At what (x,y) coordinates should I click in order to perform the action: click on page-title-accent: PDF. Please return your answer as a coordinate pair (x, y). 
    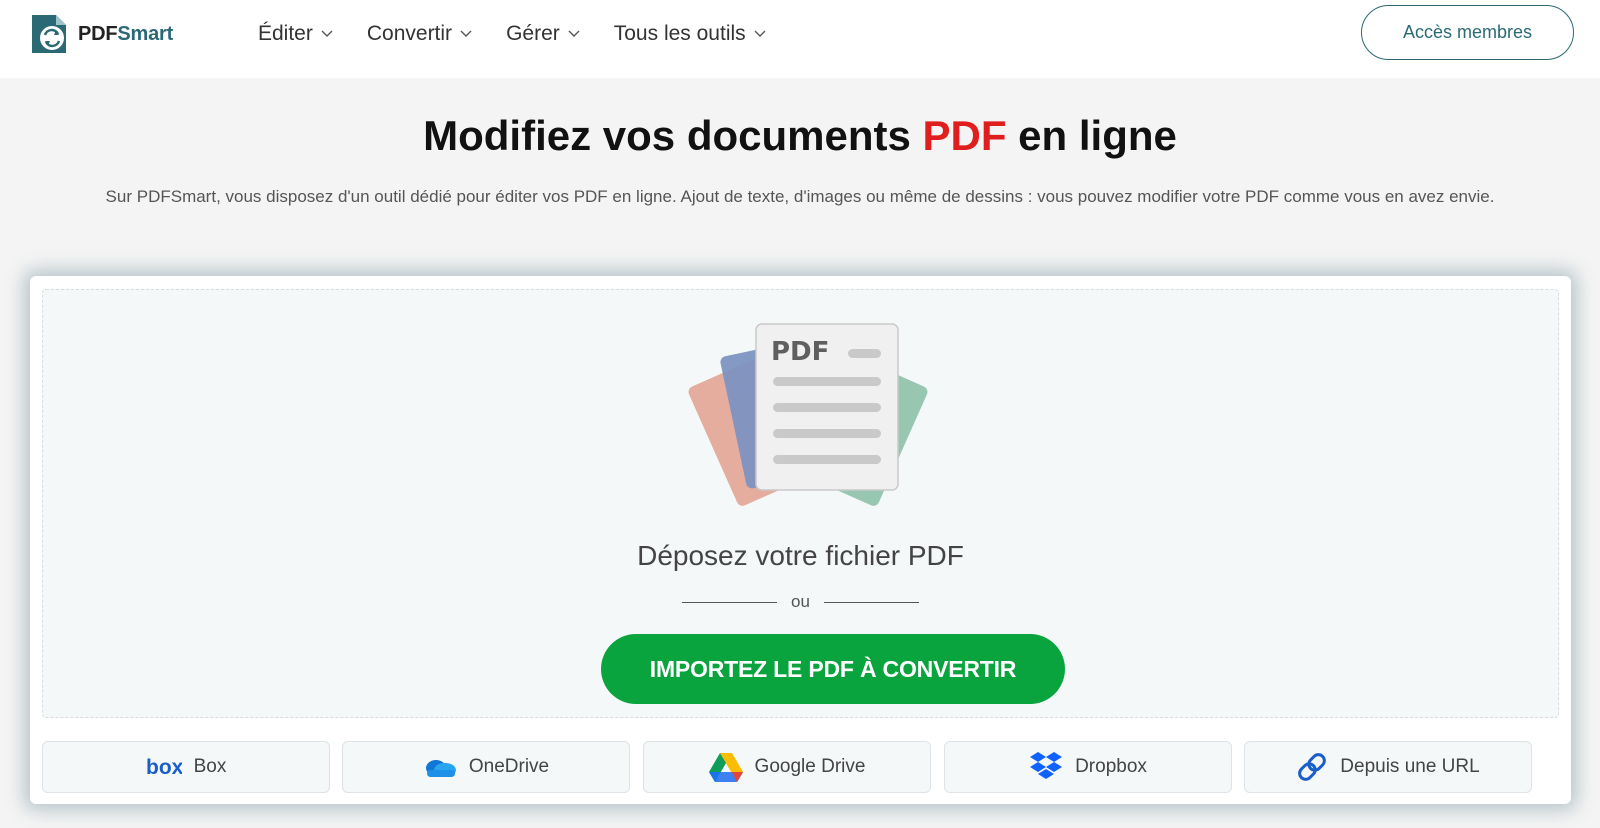
    Looking at the image, I should click on (964, 135).